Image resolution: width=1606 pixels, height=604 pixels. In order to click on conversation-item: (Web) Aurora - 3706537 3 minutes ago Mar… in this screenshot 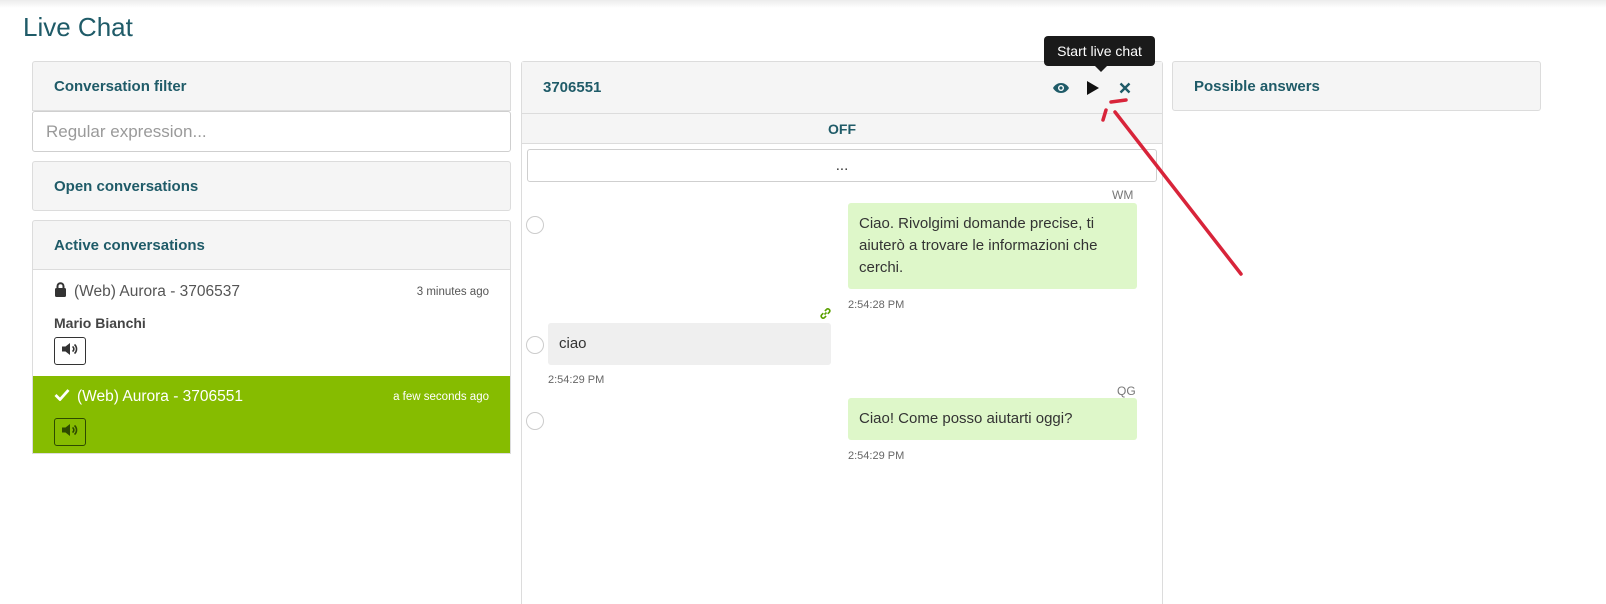, I will do `click(271, 323)`.